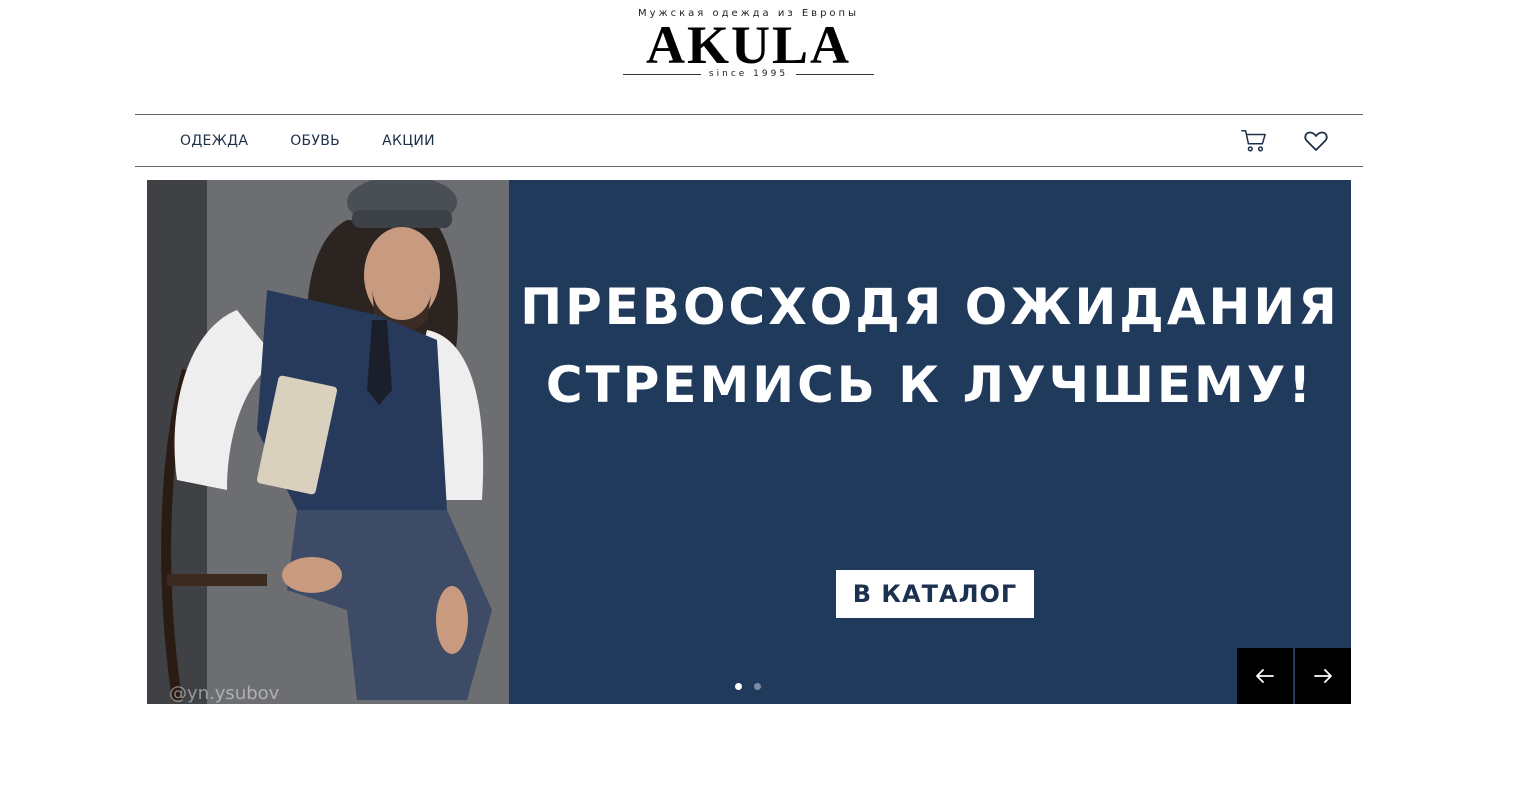 Image resolution: width=1527 pixels, height=798 pixels. What do you see at coordinates (315, 141) in the screenshot?
I see `nav-link-shoes: ОБУВЬ` at bounding box center [315, 141].